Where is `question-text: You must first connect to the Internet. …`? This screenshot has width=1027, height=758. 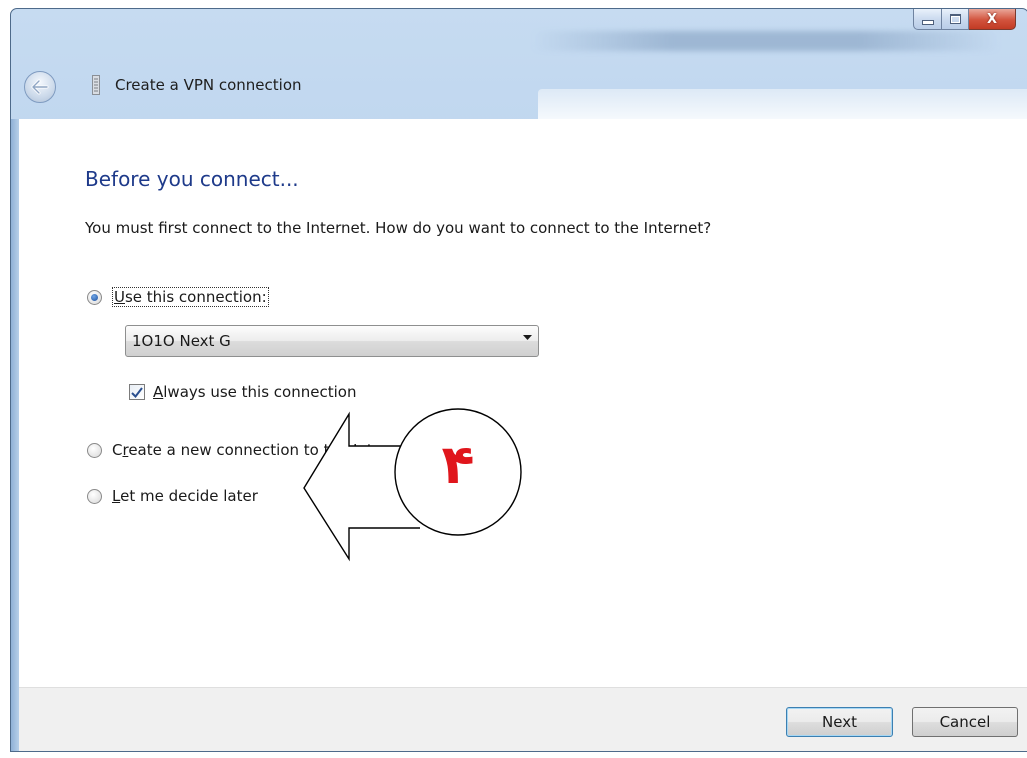
question-text: You must first connect to the Internet. … is located at coordinates (398, 228).